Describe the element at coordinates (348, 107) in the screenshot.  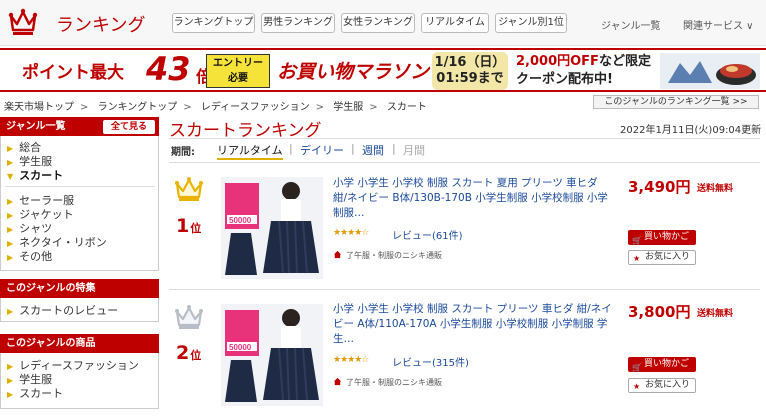
I see `breadcrumb-item: 学生服` at that location.